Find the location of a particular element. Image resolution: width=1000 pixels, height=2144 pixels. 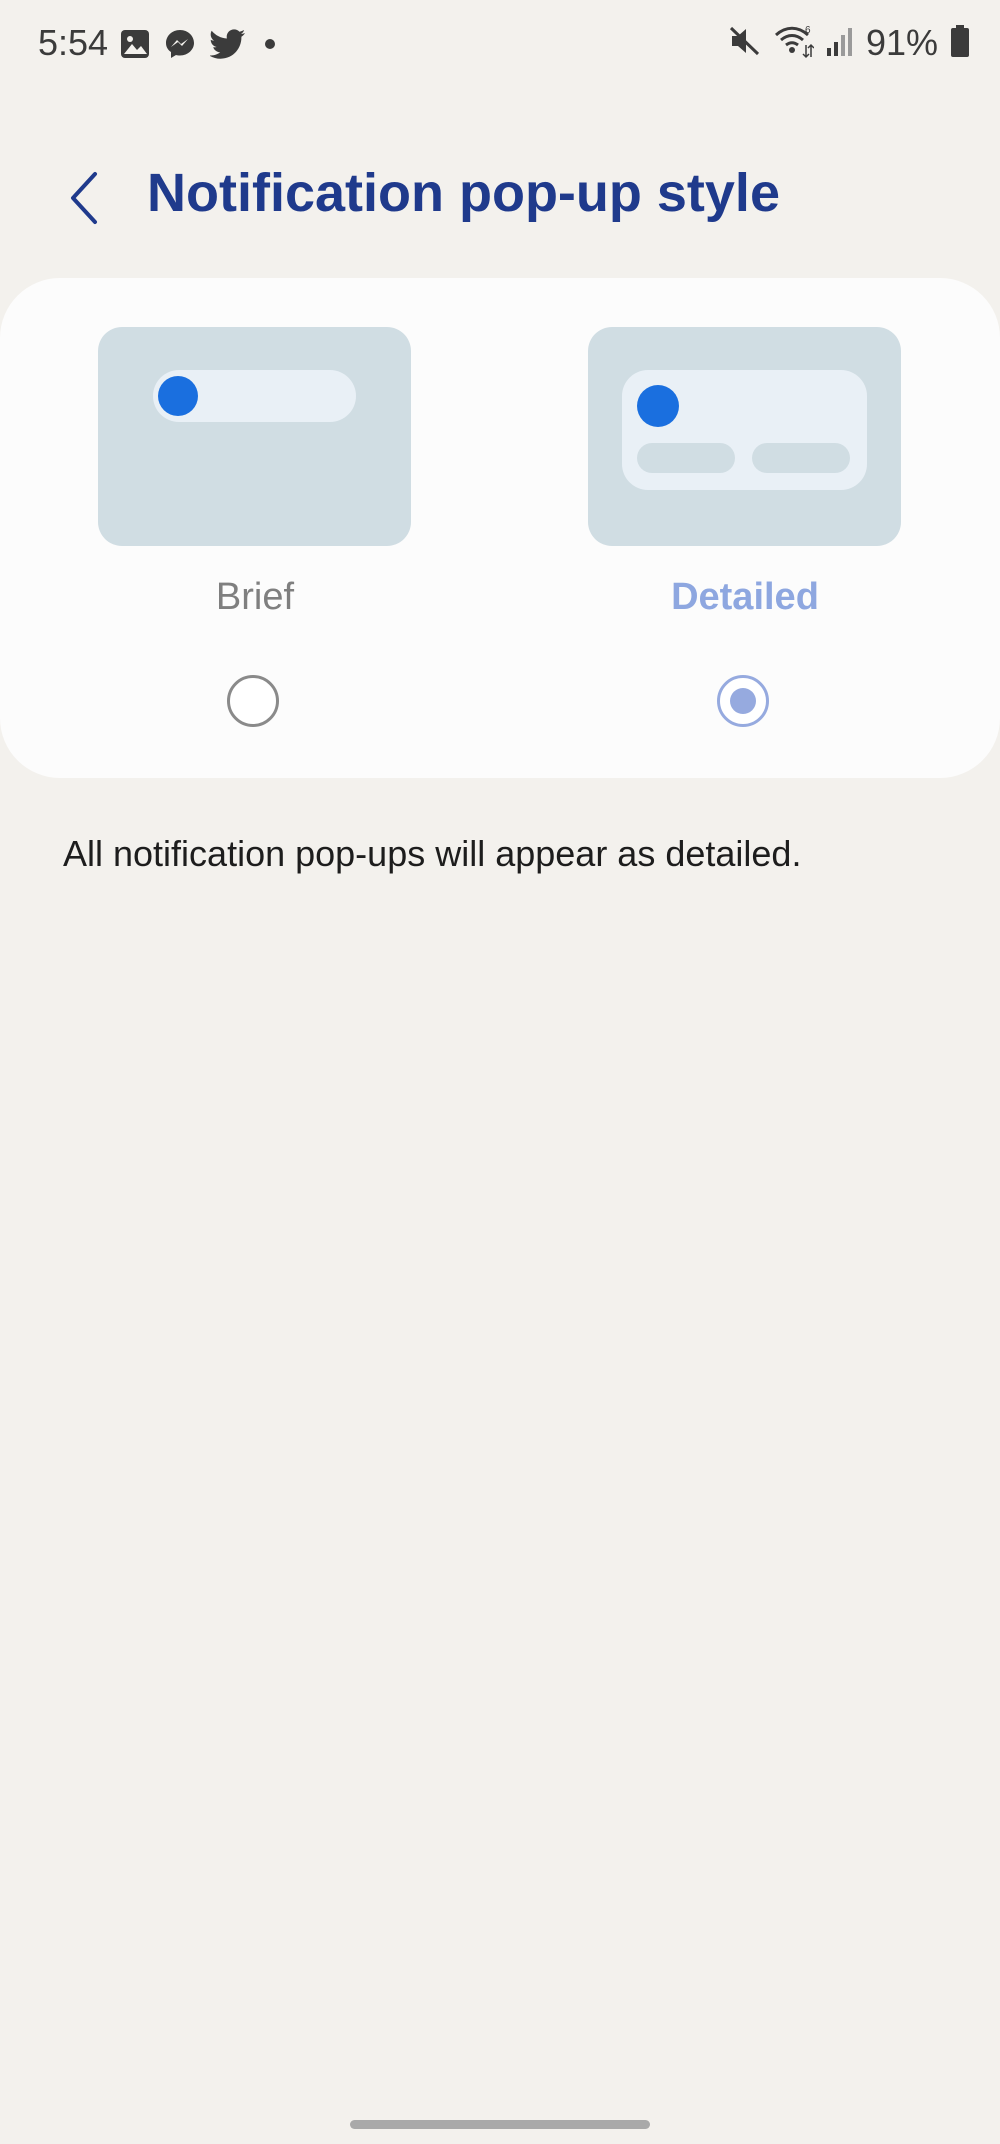

mute-icon is located at coordinates (745, 43).